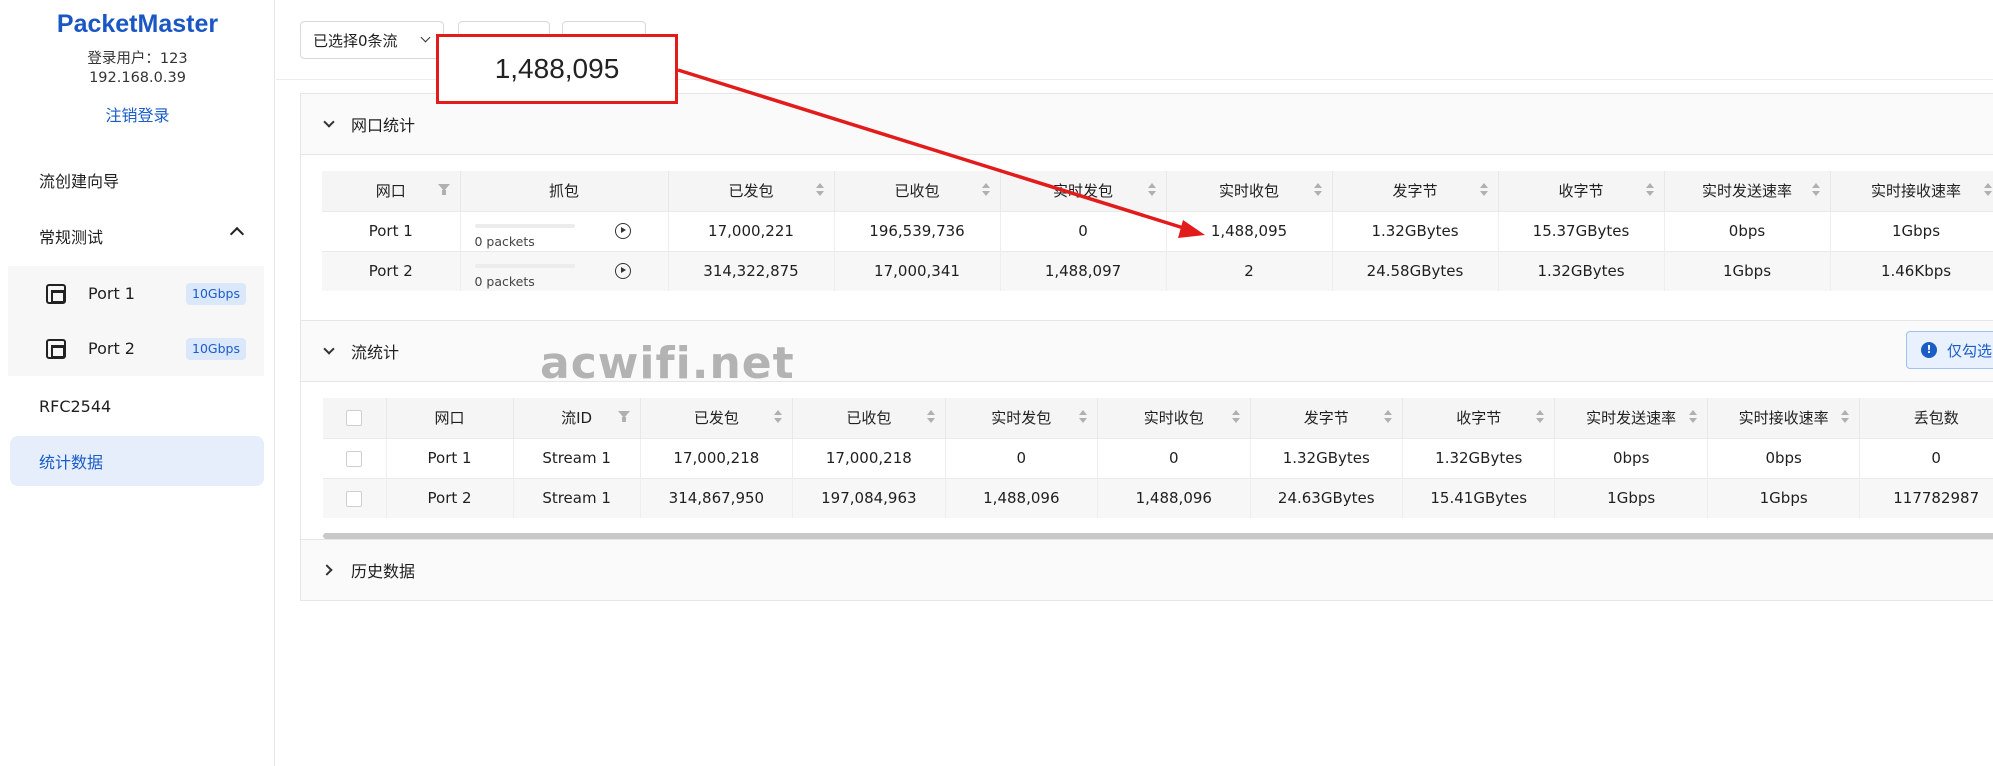 This screenshot has width=1993, height=766. I want to click on capture-count: 0 packets, so click(504, 241).